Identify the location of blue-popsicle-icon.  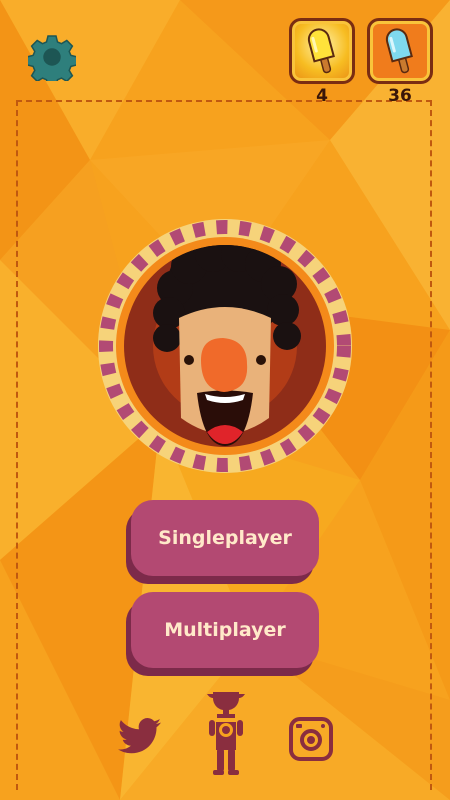
(399, 51).